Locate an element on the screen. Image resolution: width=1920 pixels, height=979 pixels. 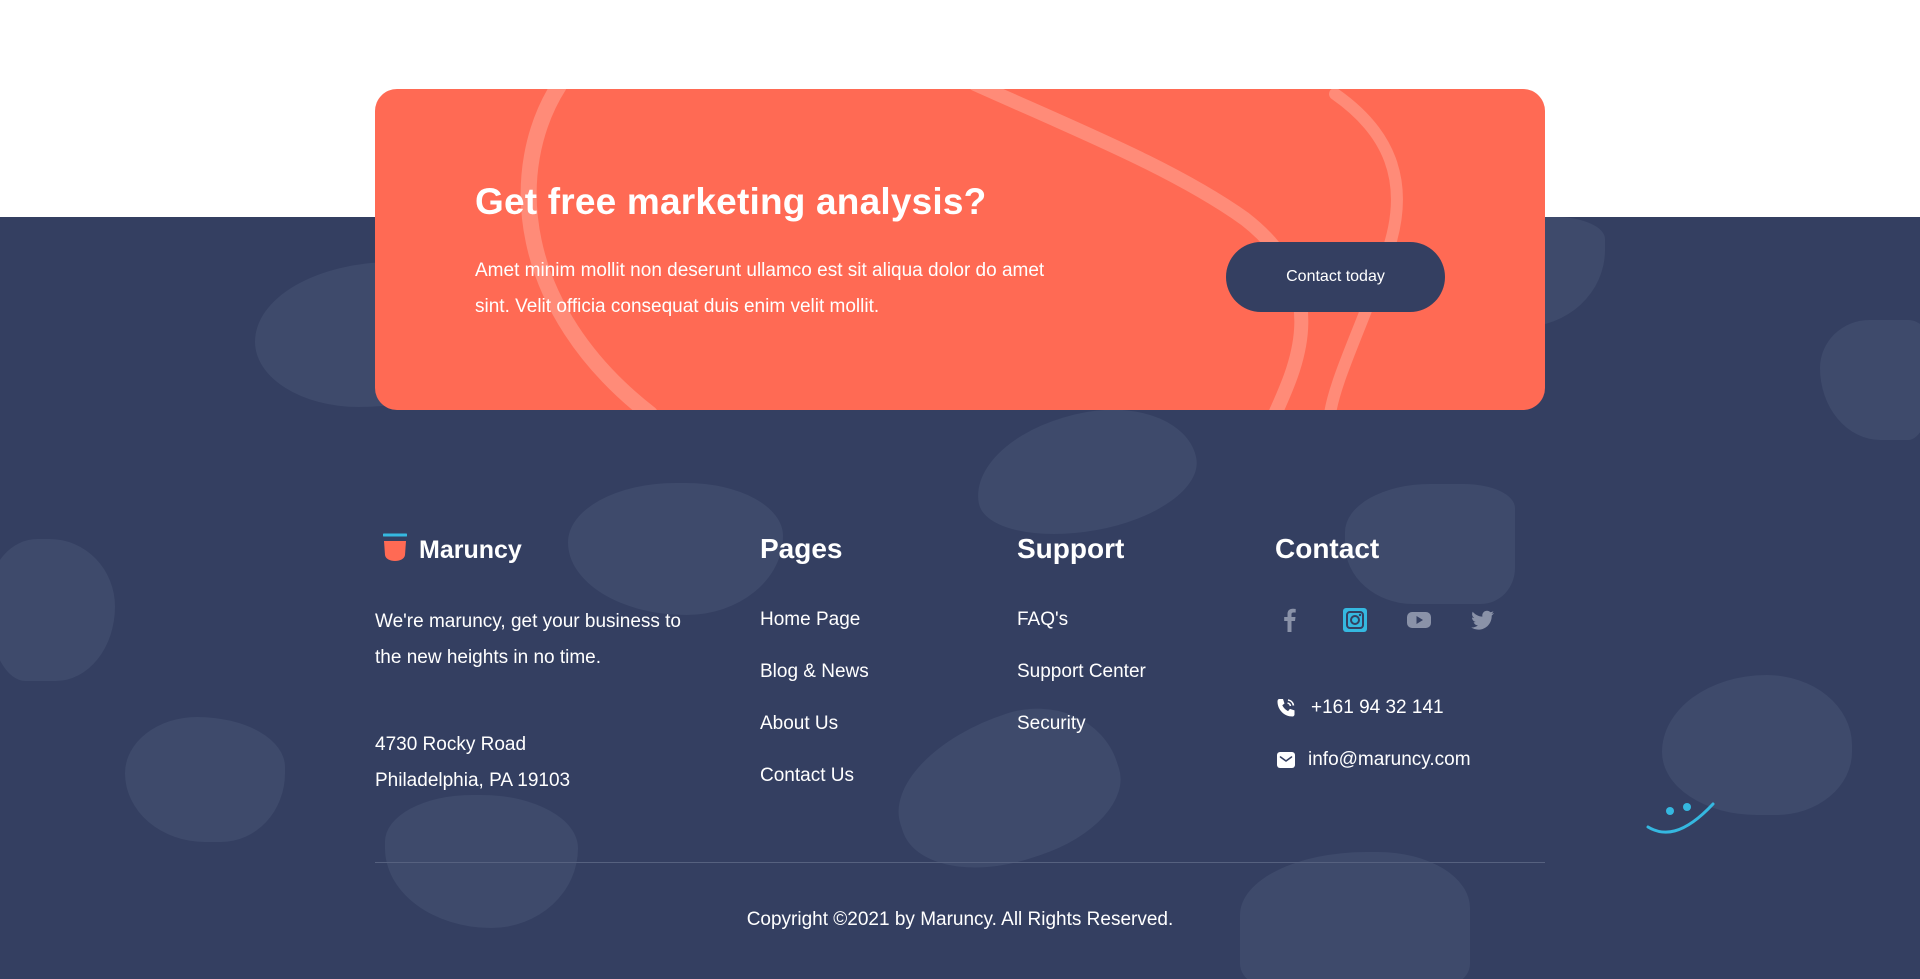
support-title: Support is located at coordinates (1071, 548).